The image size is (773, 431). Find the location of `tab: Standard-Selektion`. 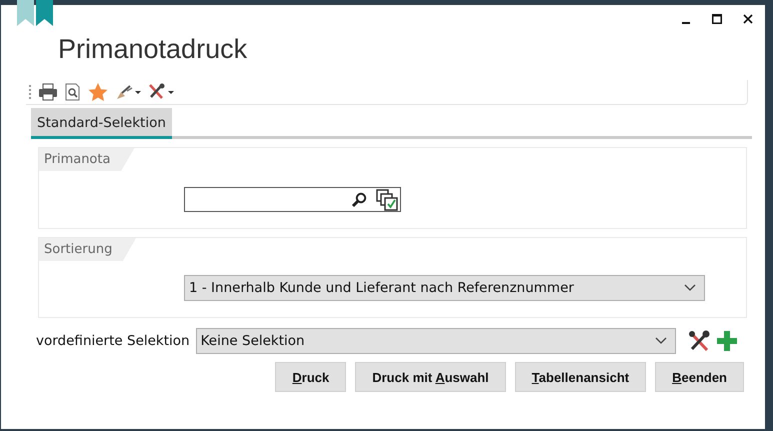

tab: Standard-Selektion is located at coordinates (101, 123).